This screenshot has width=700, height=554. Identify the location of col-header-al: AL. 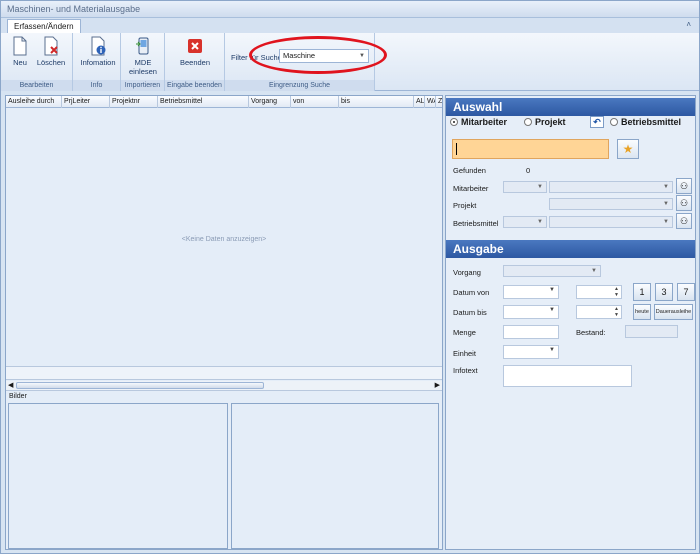
(419, 102).